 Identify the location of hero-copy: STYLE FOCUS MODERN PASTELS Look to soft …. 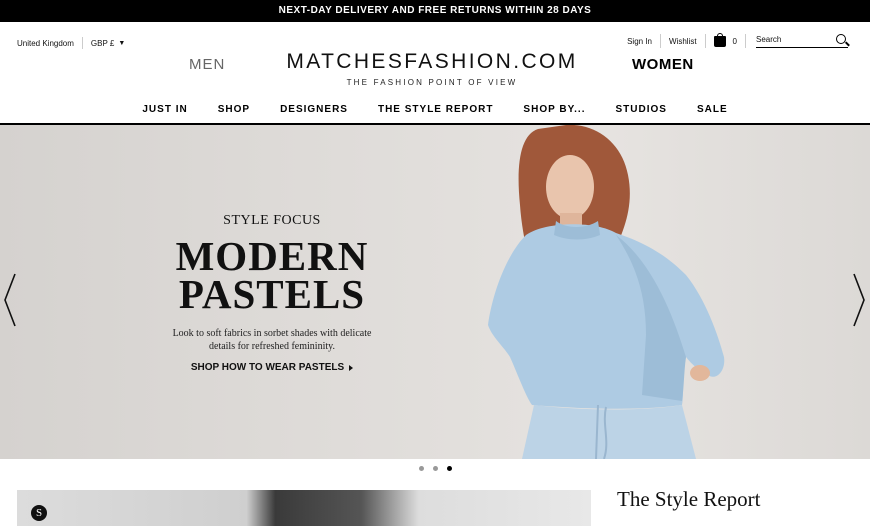
(272, 294).